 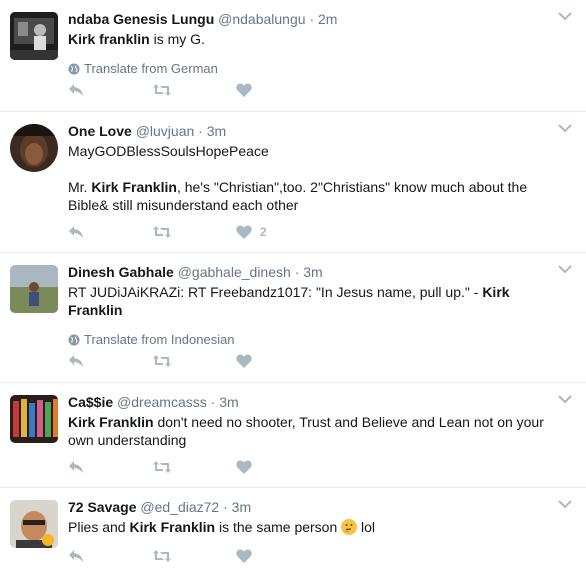 I want to click on display-name: ndaba Genesis Lungu, so click(x=141, y=19).